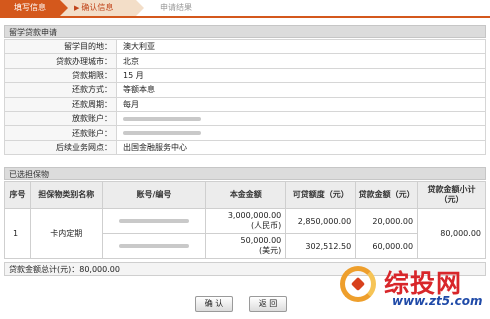 The height and width of the screenshot is (319, 490). Describe the element at coordinates (270, 250) in the screenshot. I see `principal-currency: (美元)` at that location.